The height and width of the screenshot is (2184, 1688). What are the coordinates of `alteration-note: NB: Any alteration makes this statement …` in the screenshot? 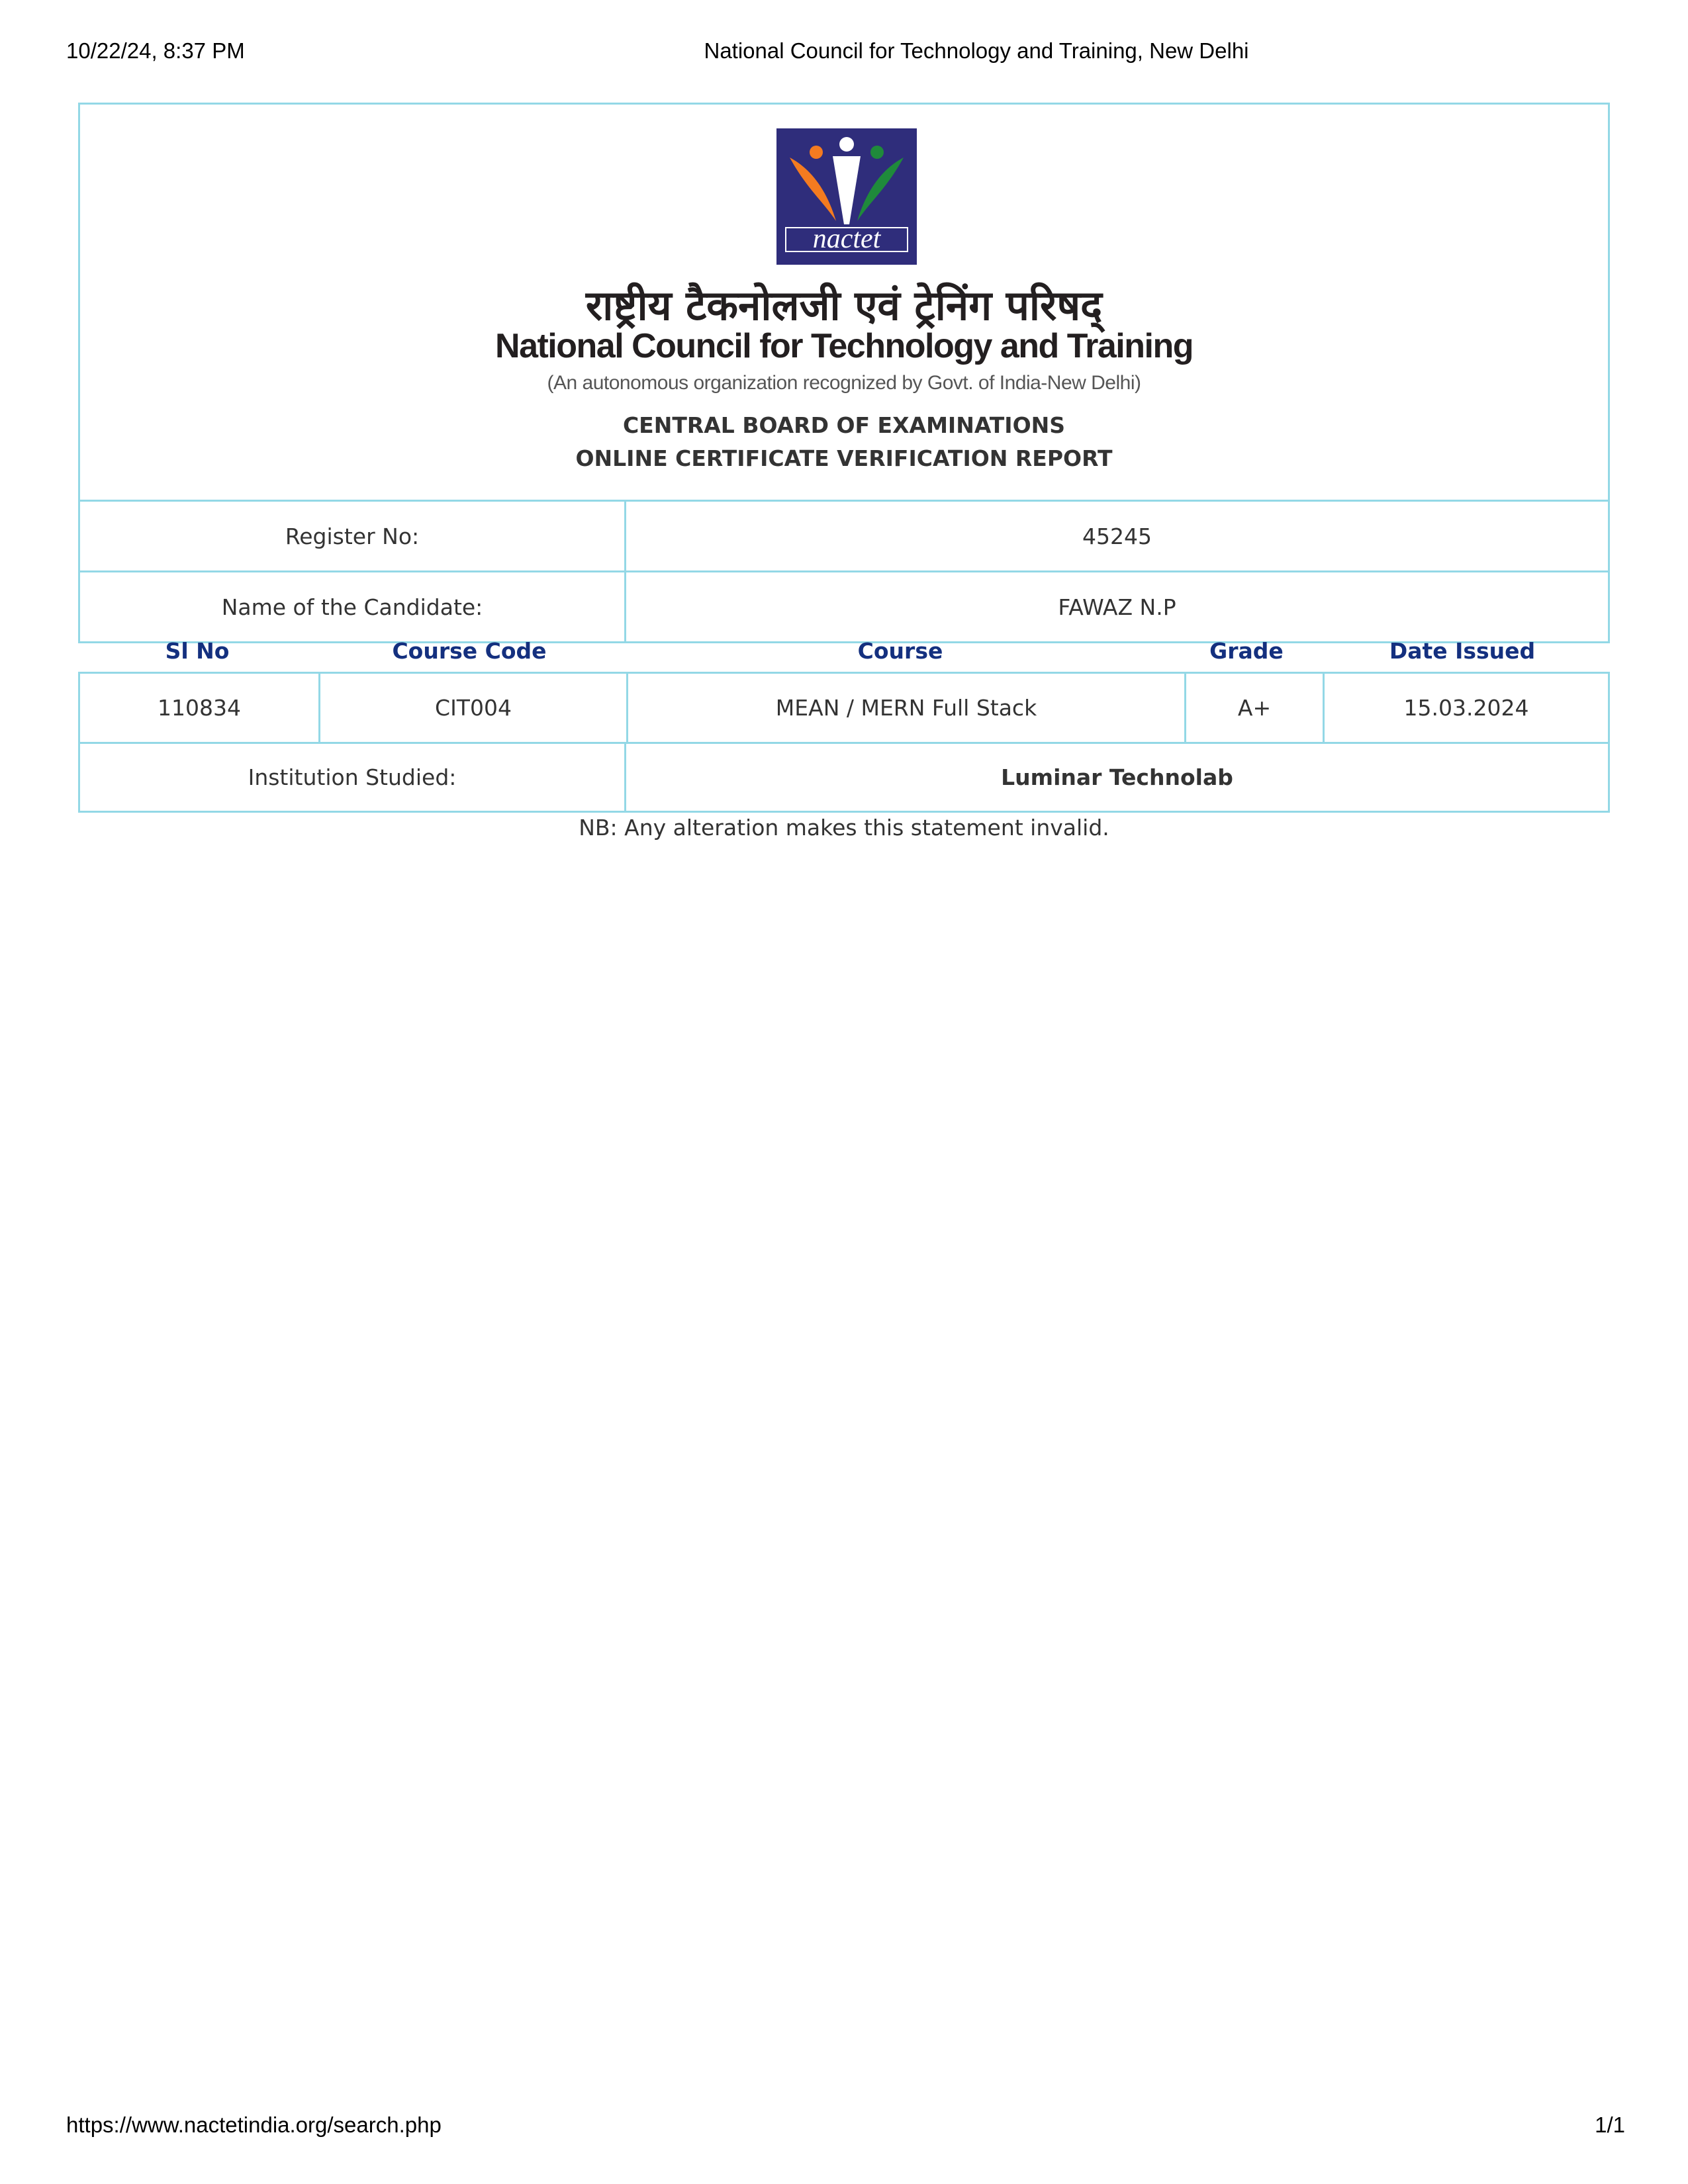 It's located at (844, 828).